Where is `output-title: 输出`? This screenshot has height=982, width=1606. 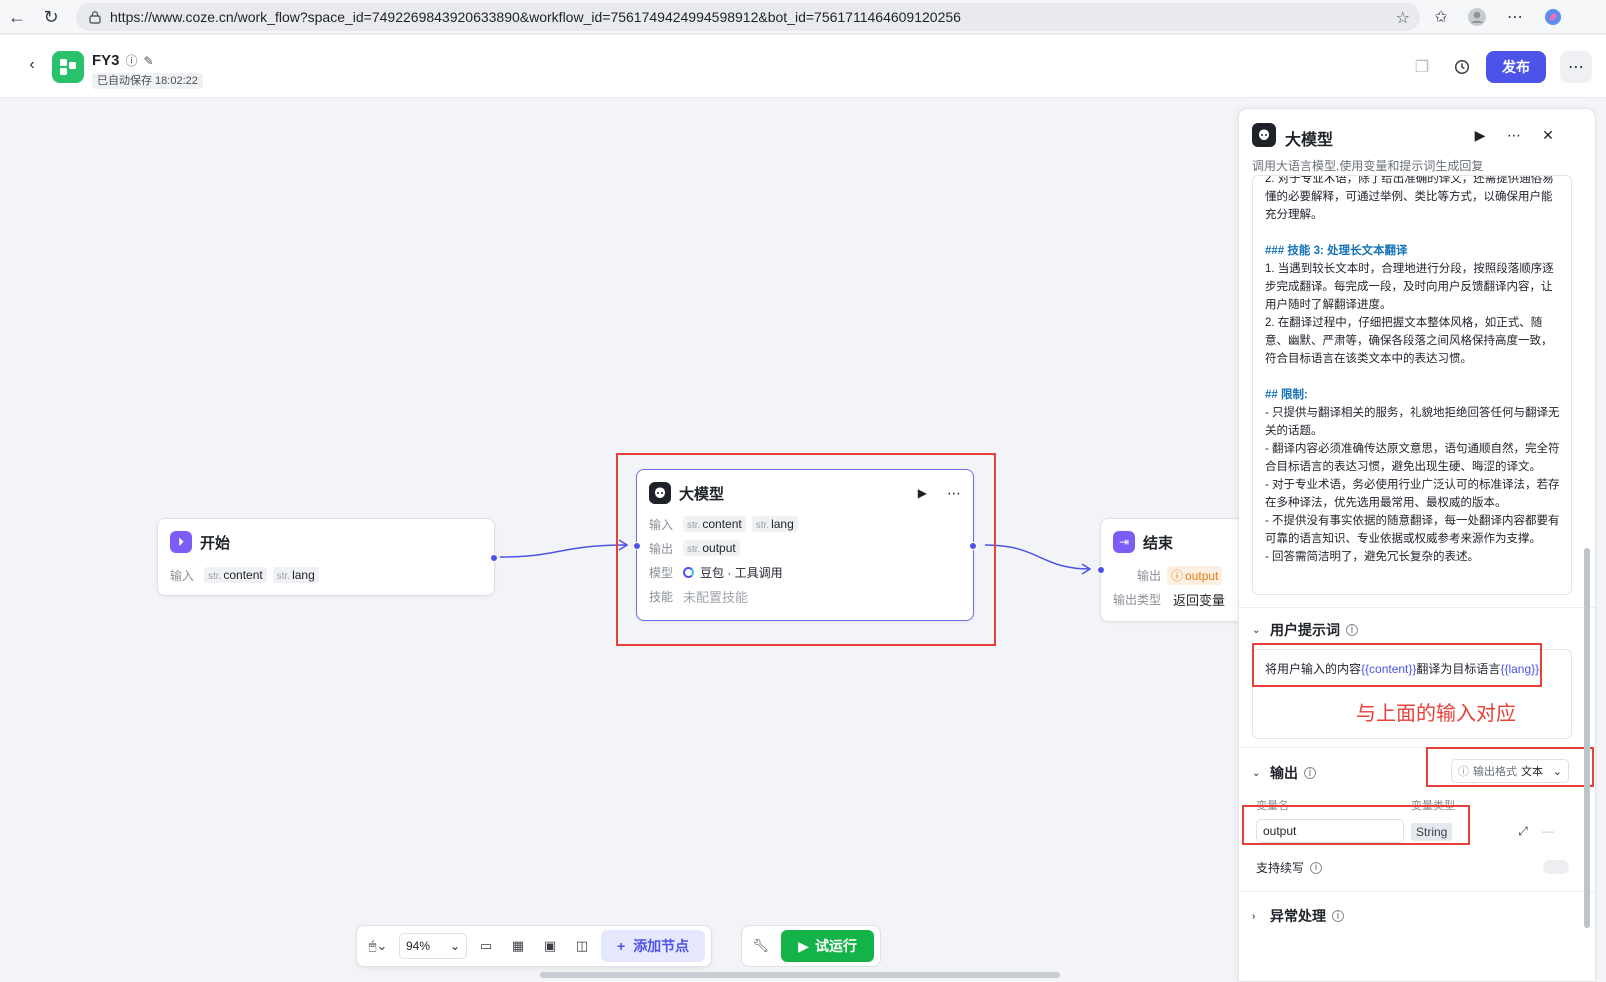 output-title: 输出 is located at coordinates (1284, 773).